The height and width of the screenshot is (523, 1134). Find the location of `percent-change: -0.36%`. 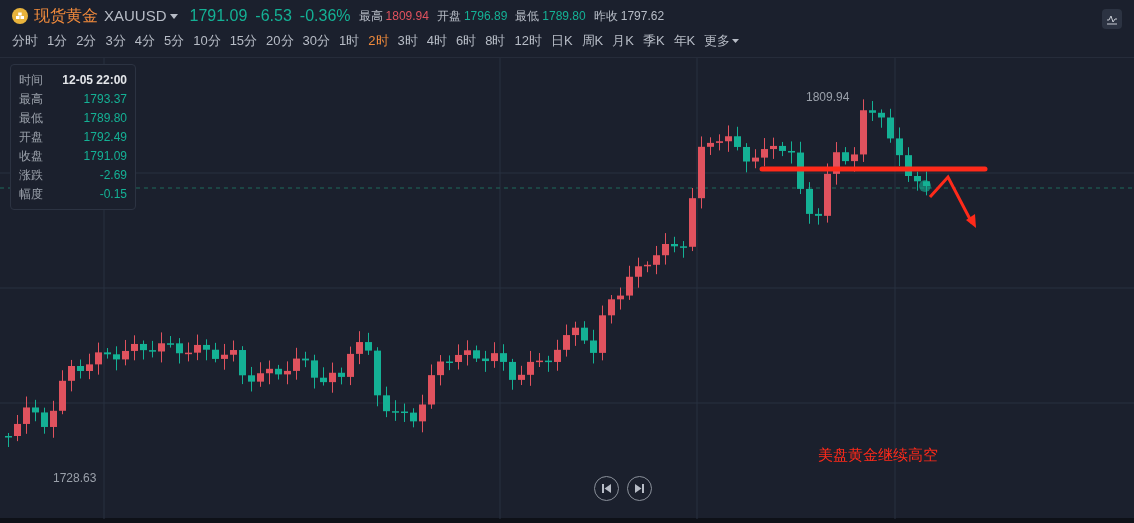

percent-change: -0.36% is located at coordinates (325, 16).